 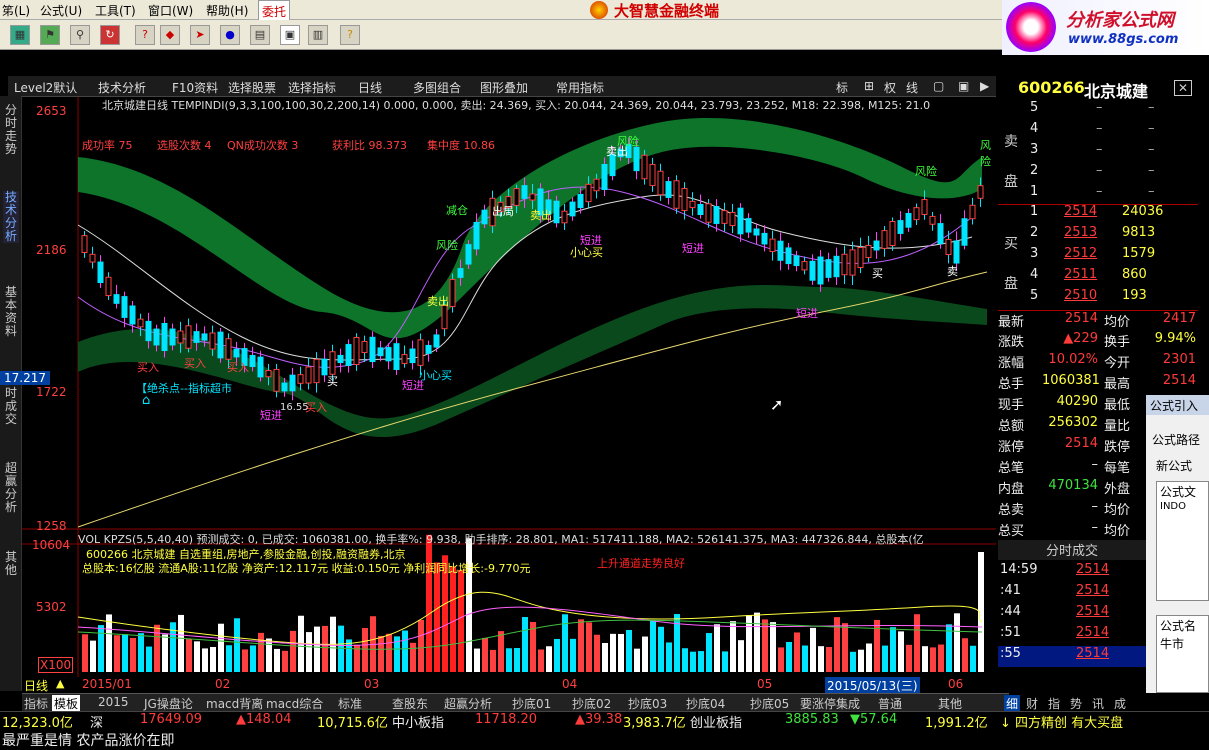 What do you see at coordinates (1173, 506) in the screenshot?
I see `formula-file-item: INDO` at bounding box center [1173, 506].